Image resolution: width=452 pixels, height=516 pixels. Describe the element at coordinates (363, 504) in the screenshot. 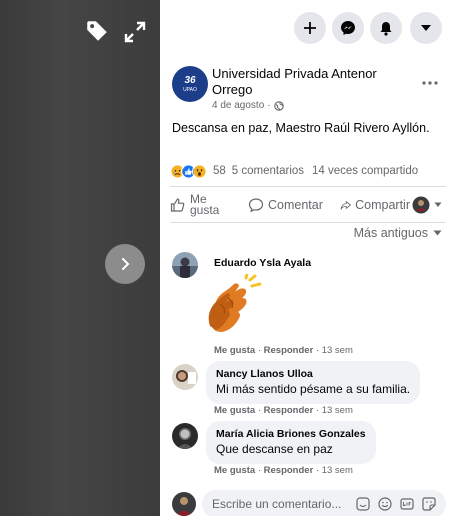

I see `sticker-icon` at that location.